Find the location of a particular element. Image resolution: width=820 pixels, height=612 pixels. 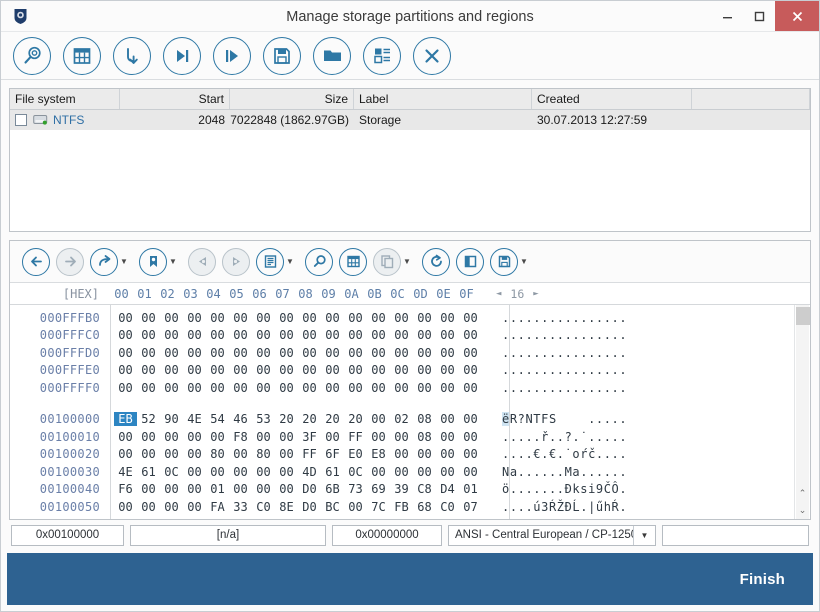

search-magnifier-icon is located at coordinates (319, 261).